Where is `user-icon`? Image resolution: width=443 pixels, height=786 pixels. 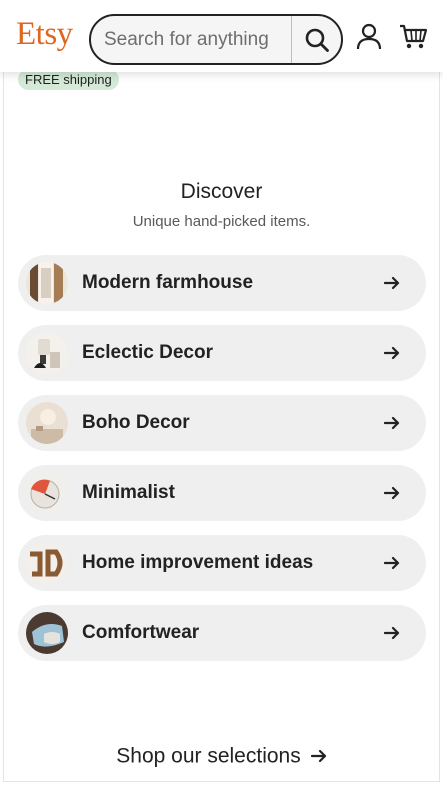 user-icon is located at coordinates (369, 36).